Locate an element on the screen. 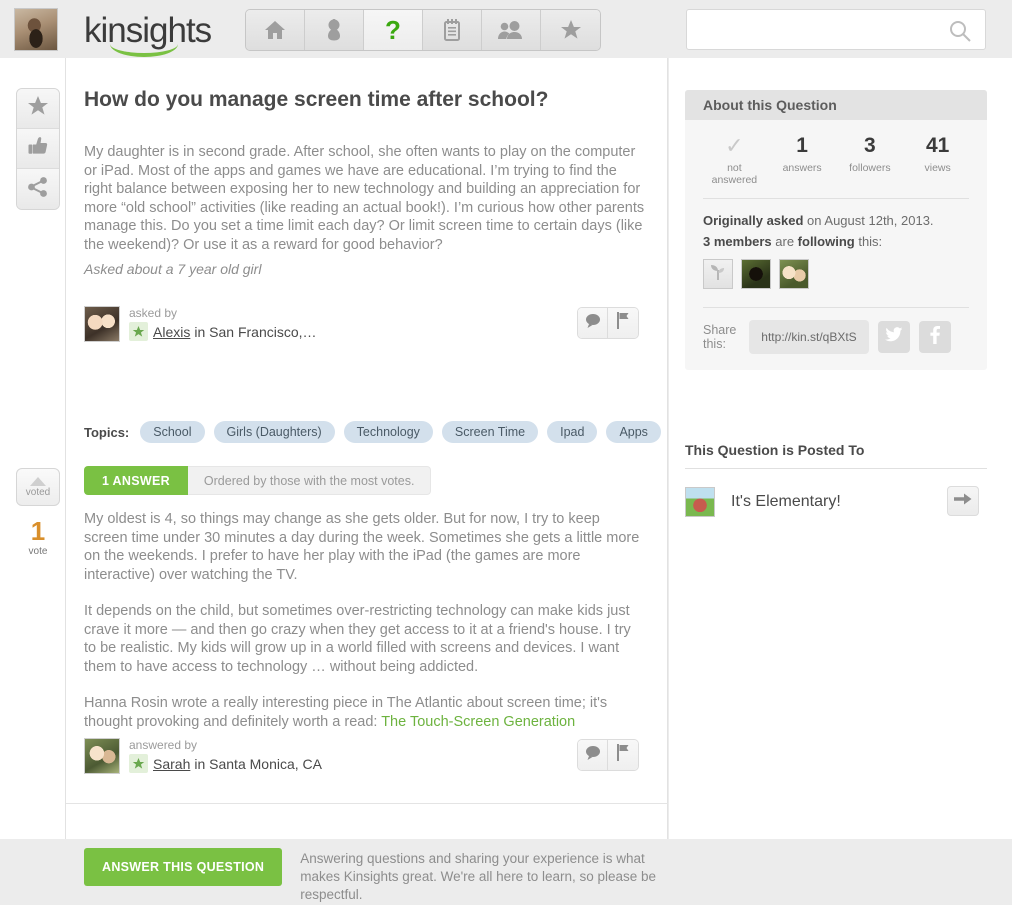  share-icon is located at coordinates (38, 189).